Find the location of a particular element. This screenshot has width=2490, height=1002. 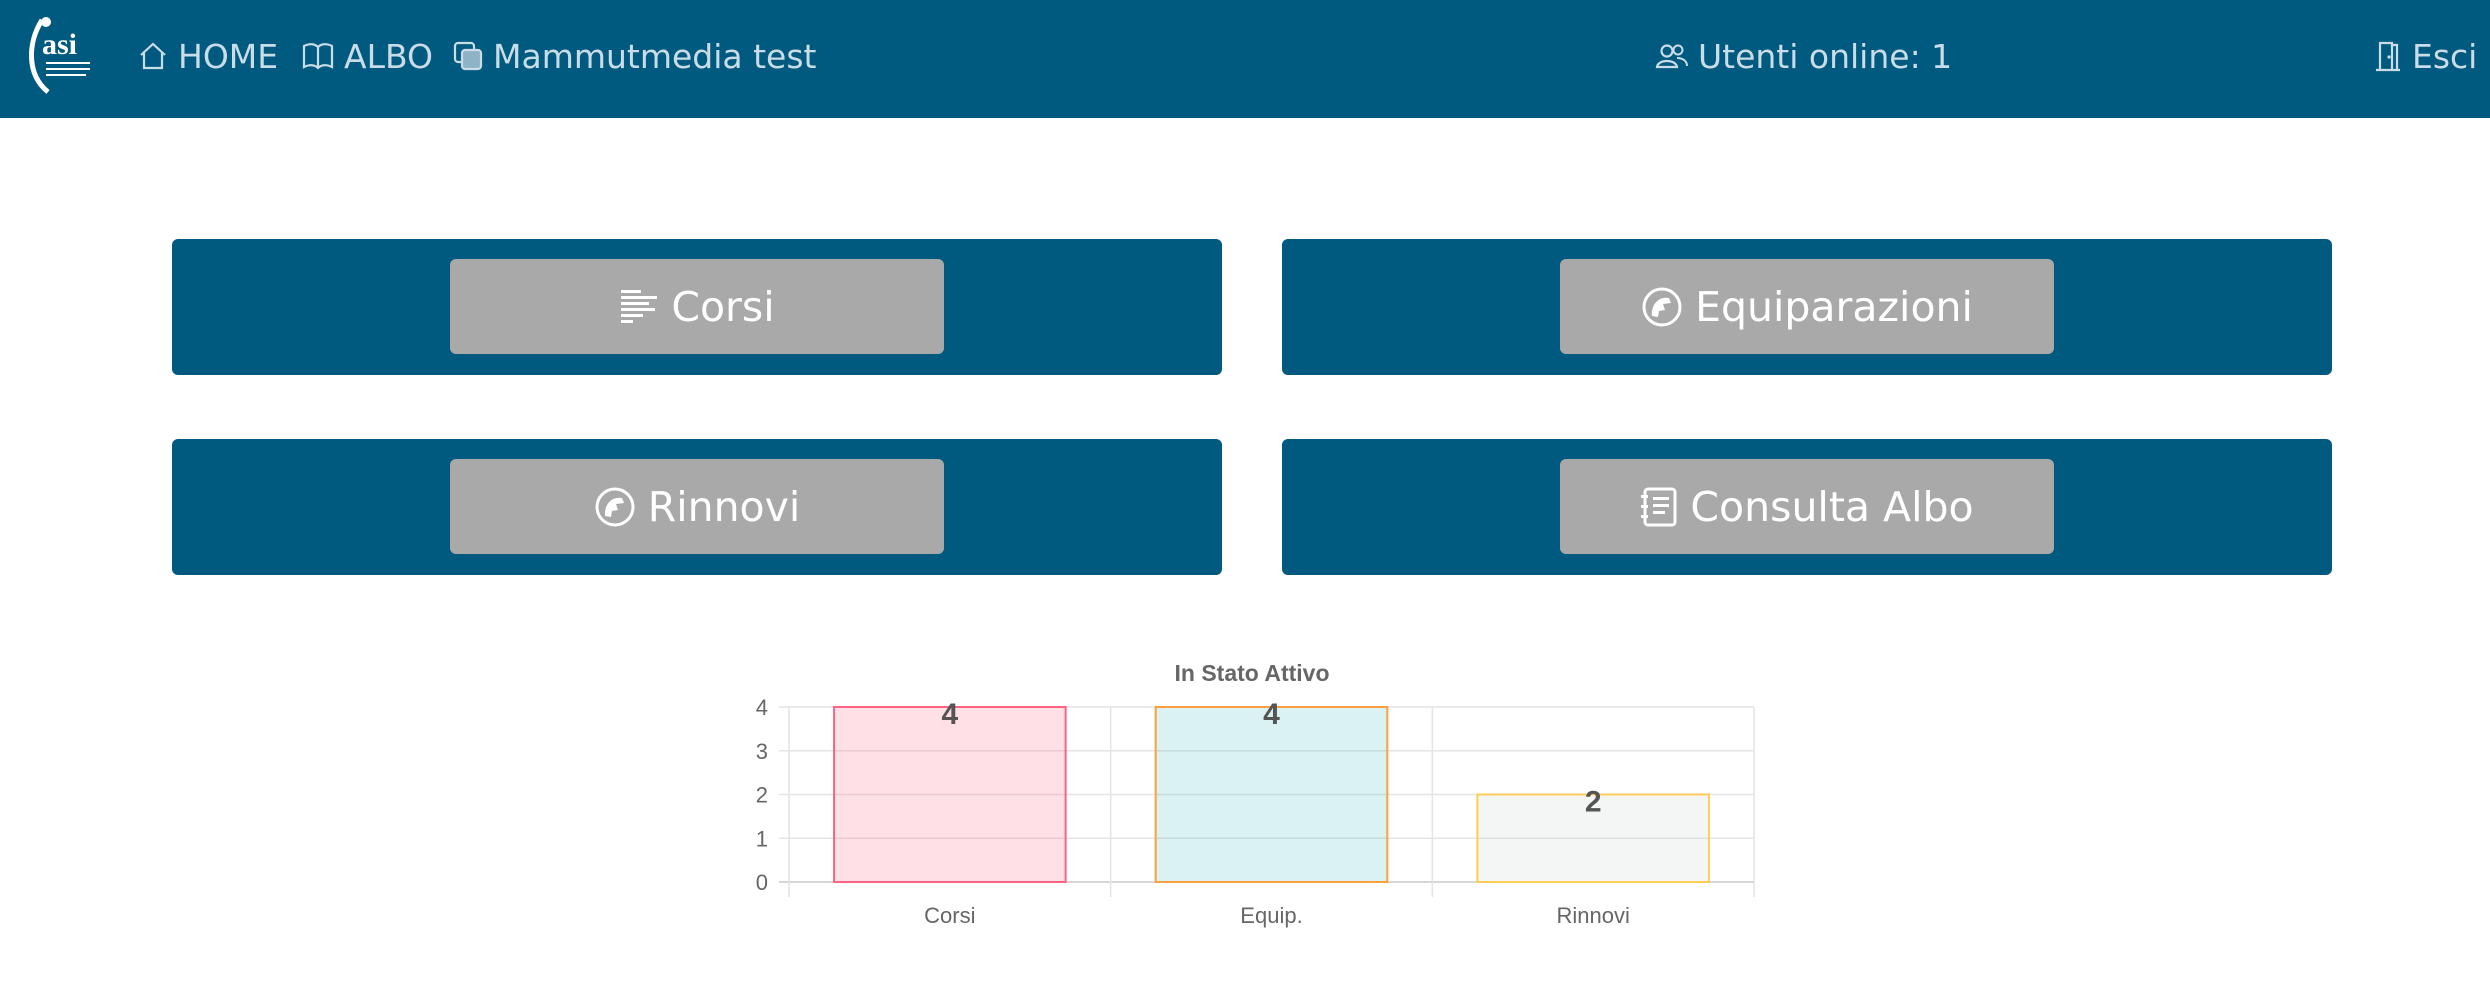

card-rinnovi: Rinnovi is located at coordinates (697, 507).